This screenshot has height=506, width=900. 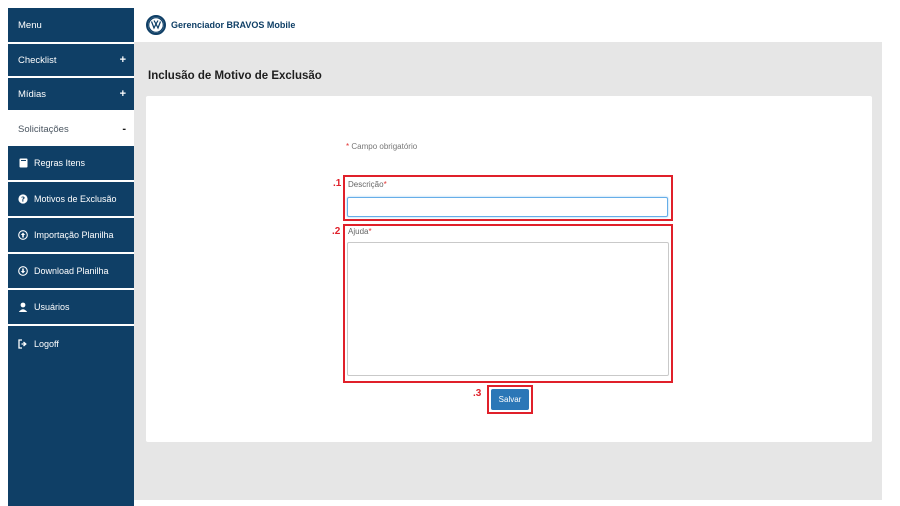 I want to click on top-bar: Gerenciador BRAVOS Mobile, so click(x=517, y=25).